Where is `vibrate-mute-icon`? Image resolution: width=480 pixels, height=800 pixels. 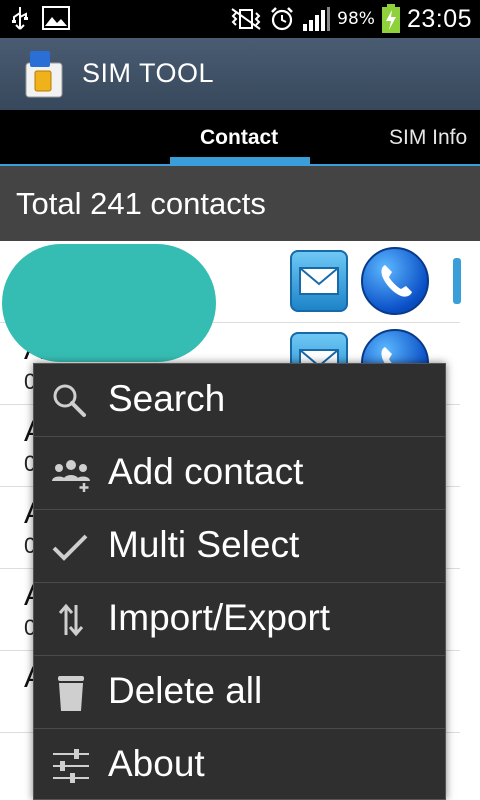
vibrate-mute-icon is located at coordinates (246, 19).